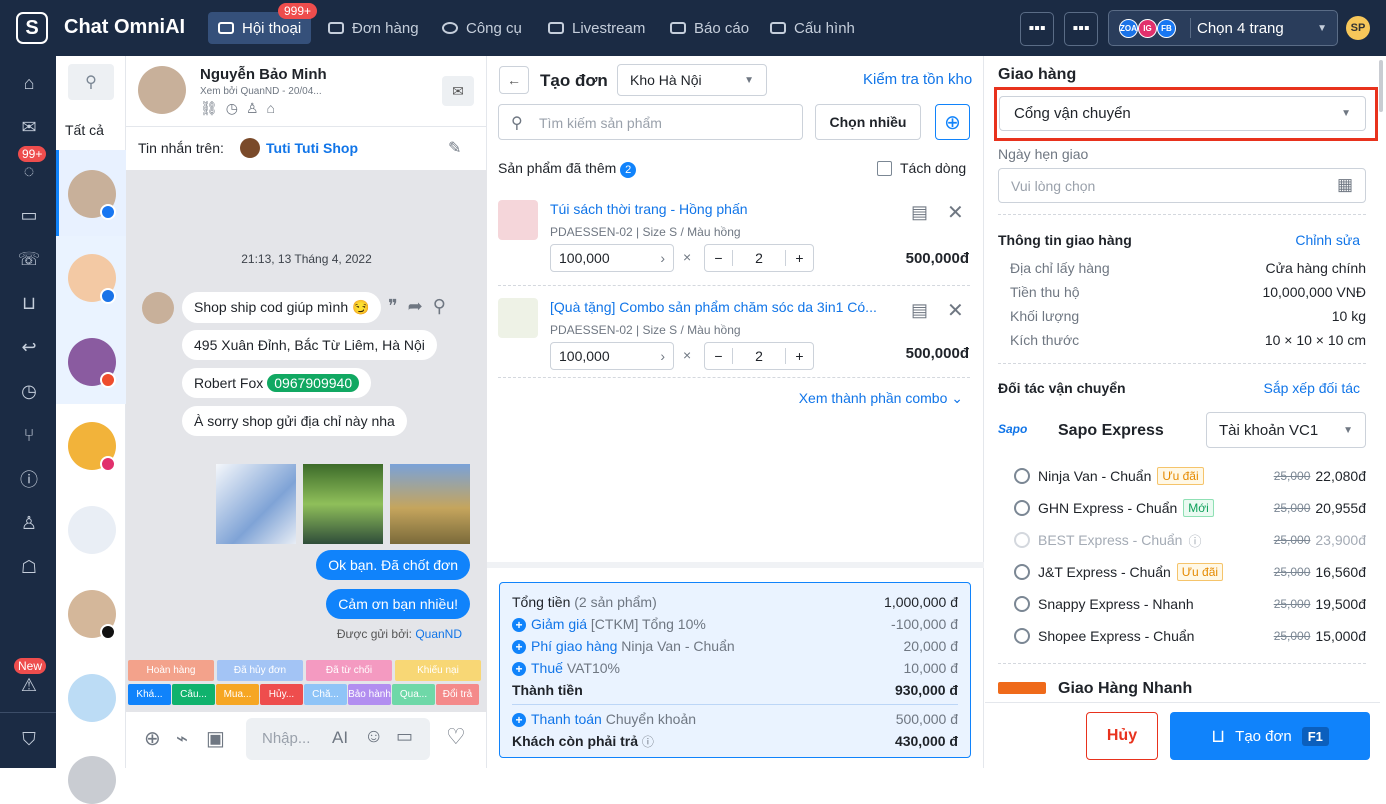 This screenshot has width=1386, height=804. What do you see at coordinates (649, 209) in the screenshot?
I see `product-name: Túi sách thời trang - Hồng phấn` at bounding box center [649, 209].